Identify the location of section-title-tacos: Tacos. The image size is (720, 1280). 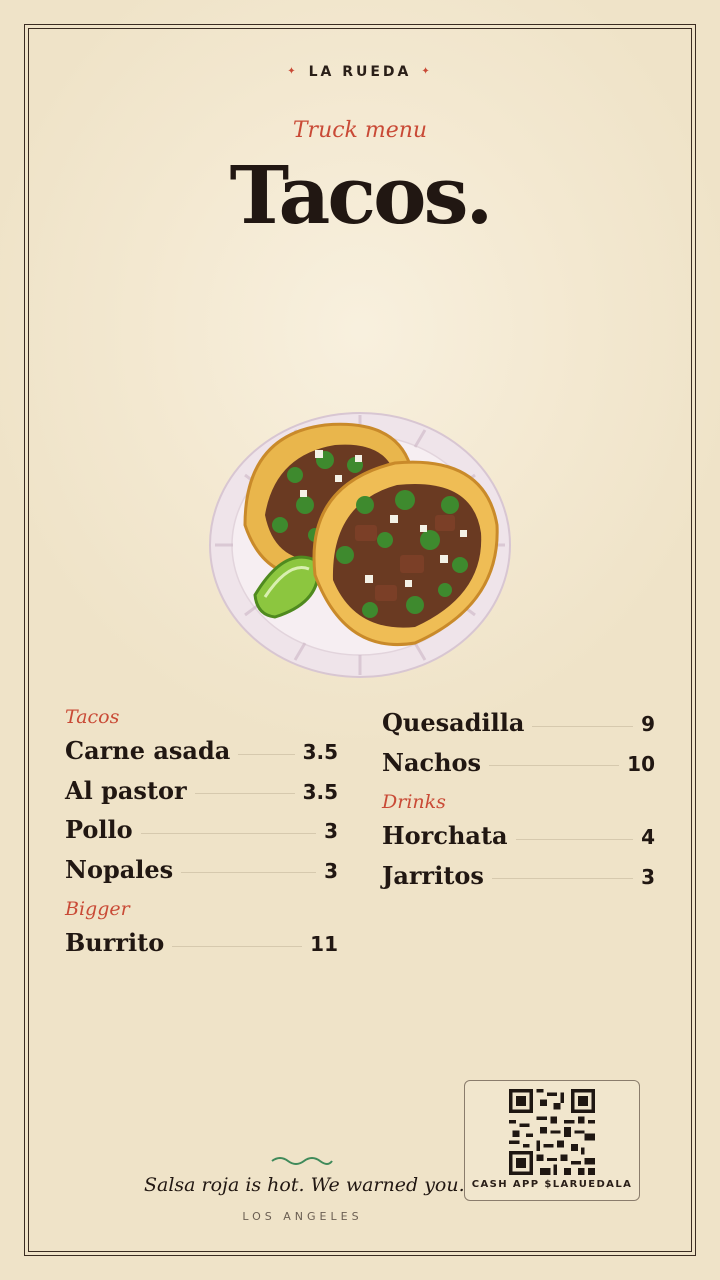
(92, 717).